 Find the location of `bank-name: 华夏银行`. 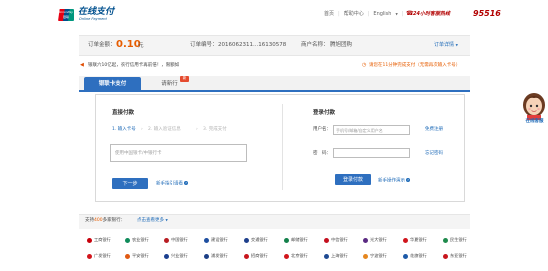

bank-name: 华夏银行 is located at coordinates (418, 240).